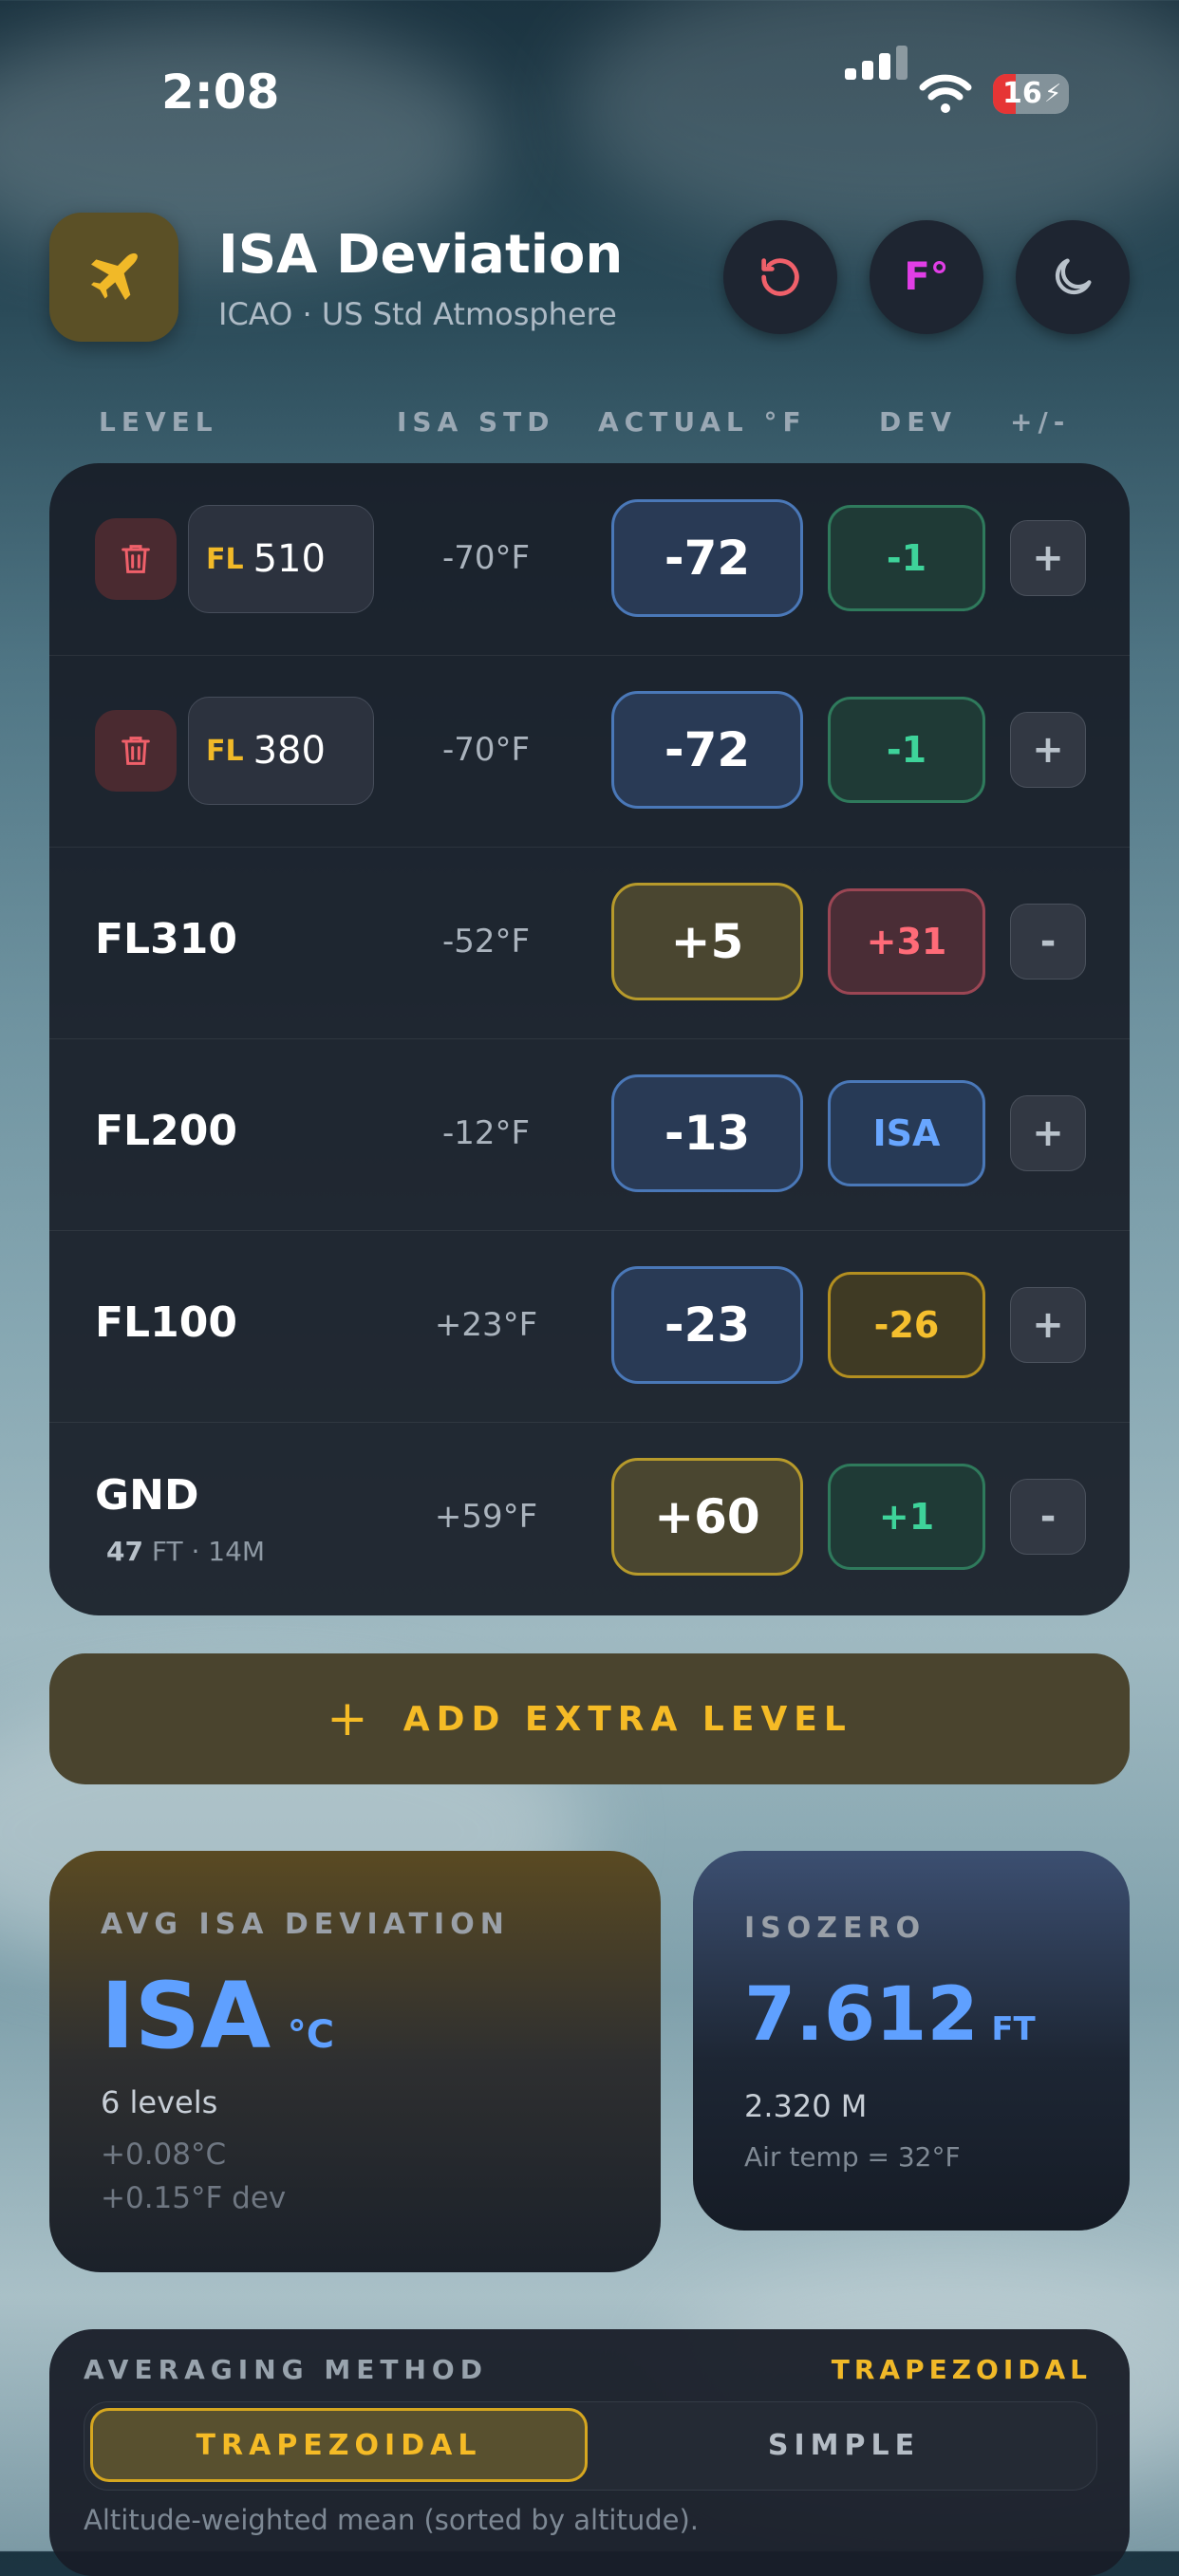 This screenshot has height=2576, width=1179. What do you see at coordinates (1022, 93) in the screenshot?
I see `battery-level: 16` at bounding box center [1022, 93].